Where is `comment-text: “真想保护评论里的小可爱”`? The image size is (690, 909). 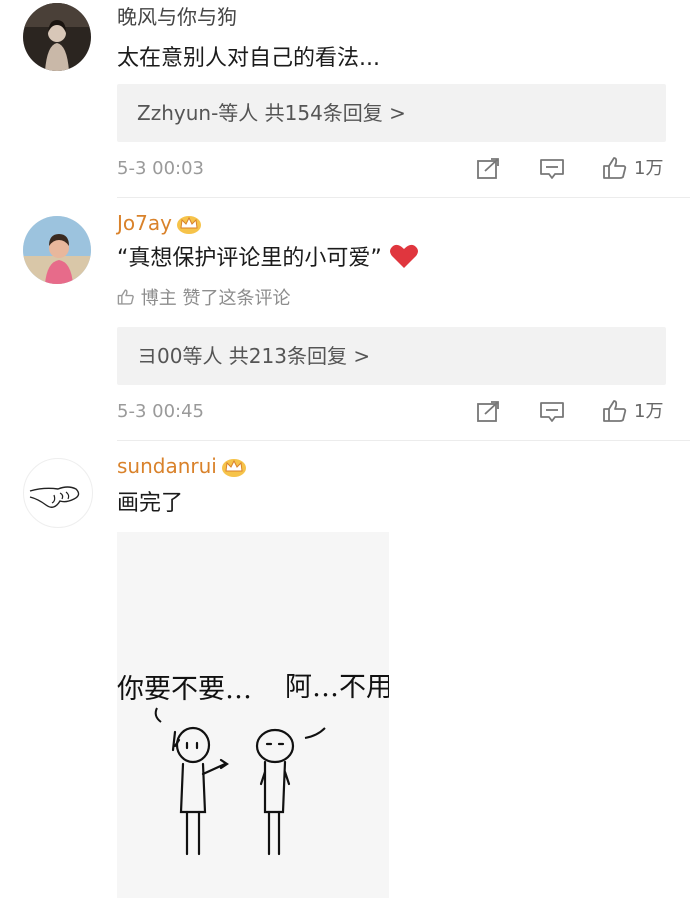
comment-text: “真想保护评论里的小可爱” is located at coordinates (268, 259).